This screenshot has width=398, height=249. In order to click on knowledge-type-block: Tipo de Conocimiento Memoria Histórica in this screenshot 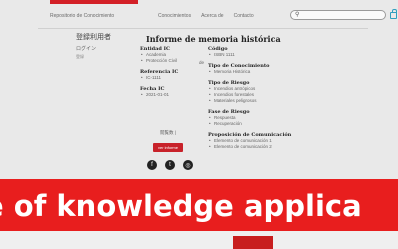, I will do `click(268, 69)`.